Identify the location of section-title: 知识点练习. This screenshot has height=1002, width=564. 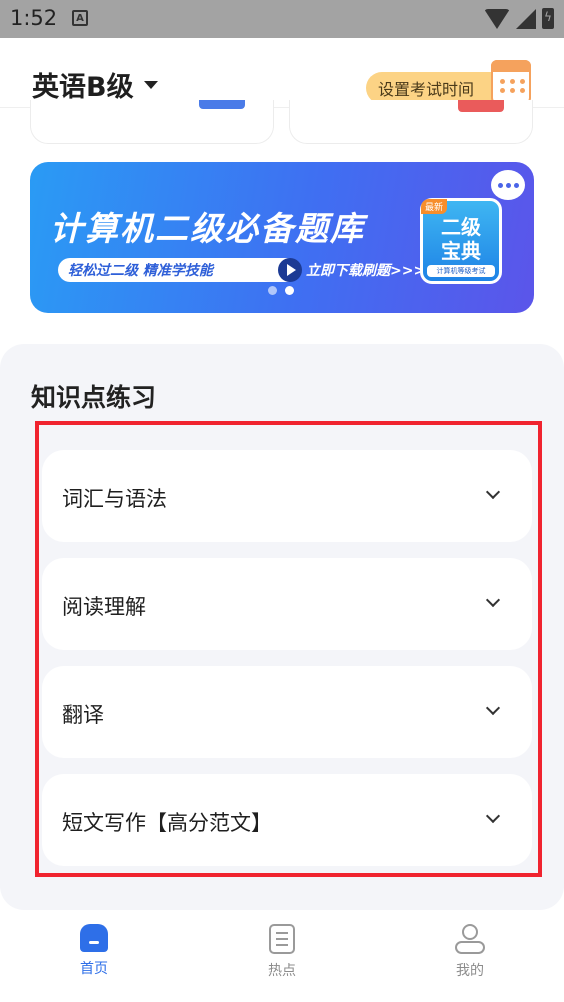
(94, 397).